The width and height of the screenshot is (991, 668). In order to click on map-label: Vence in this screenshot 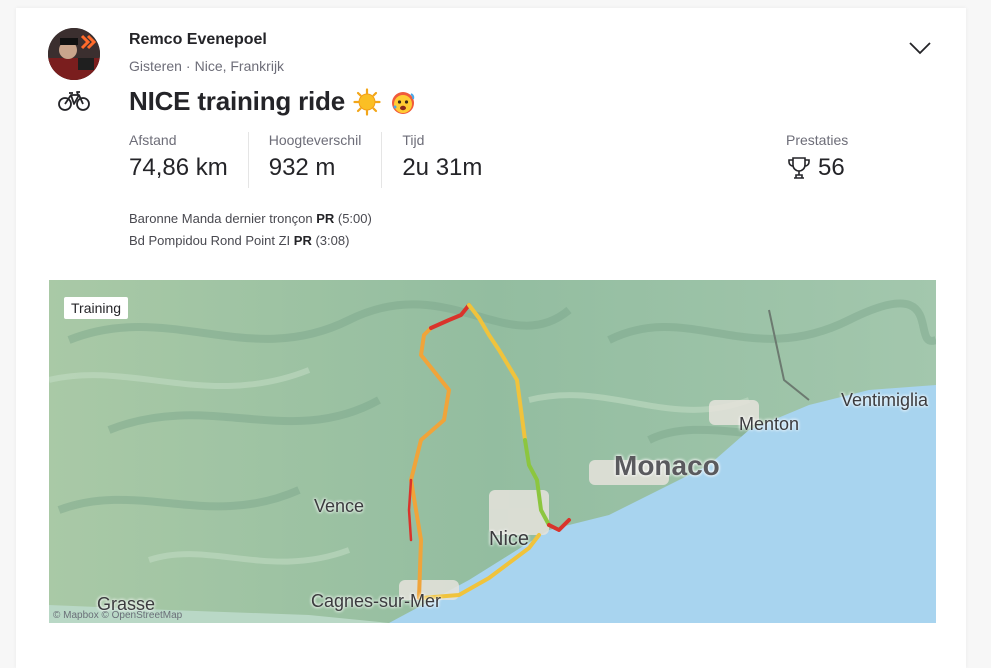, I will do `click(339, 506)`.